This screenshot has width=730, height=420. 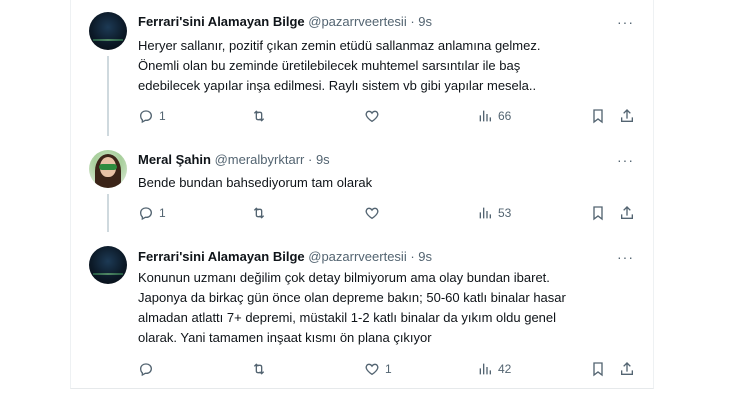 What do you see at coordinates (255, 182) in the screenshot?
I see `tweet-text-line: Bende bundan bahsediyorum tam olarak` at bounding box center [255, 182].